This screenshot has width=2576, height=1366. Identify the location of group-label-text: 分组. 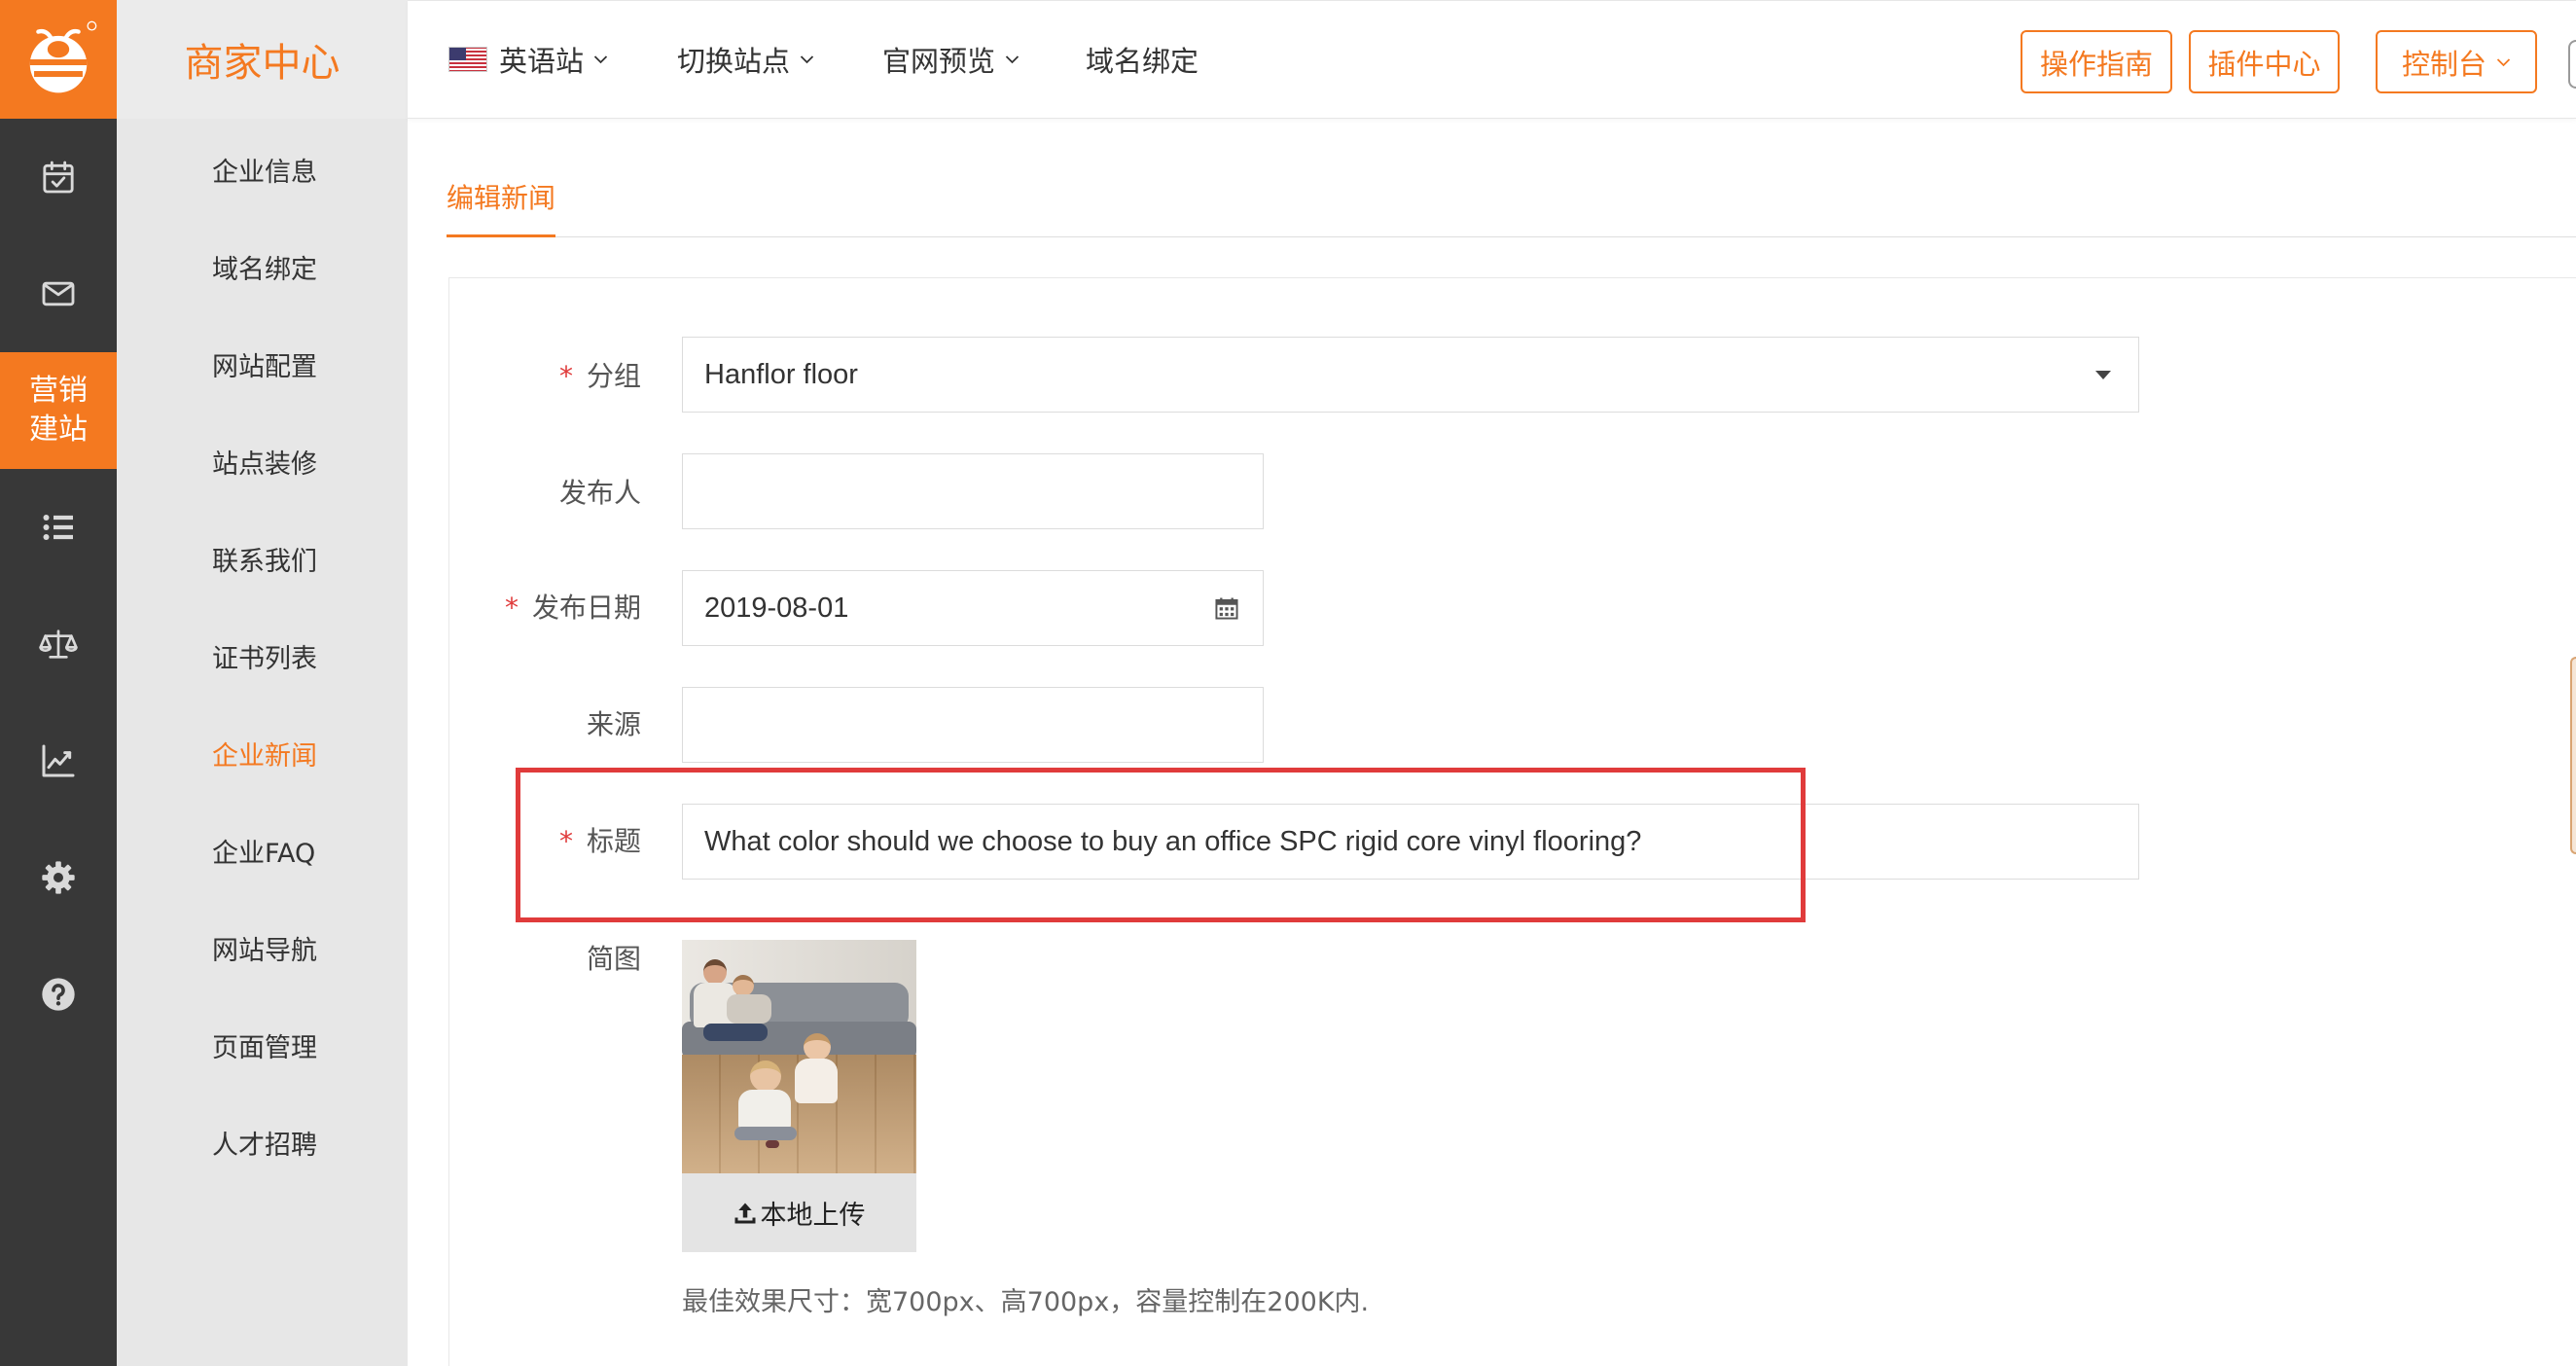
(613, 376).